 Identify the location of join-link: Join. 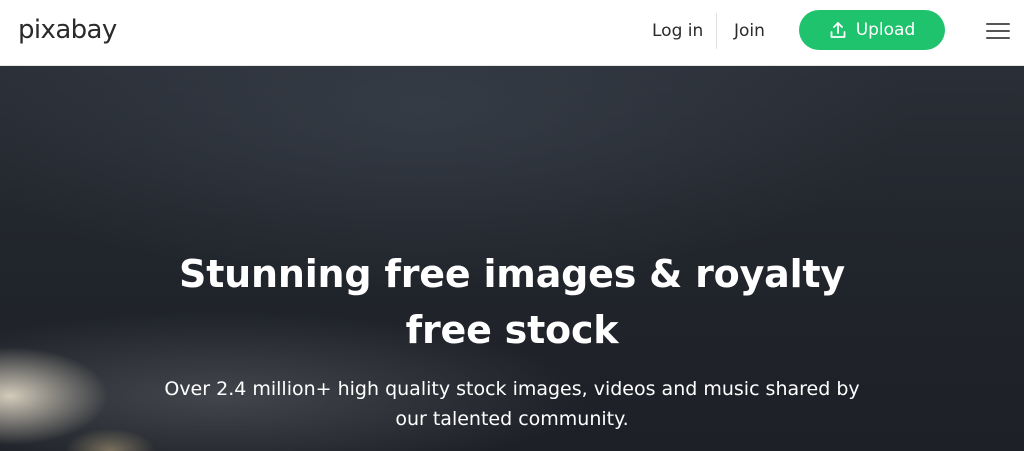
(749, 31).